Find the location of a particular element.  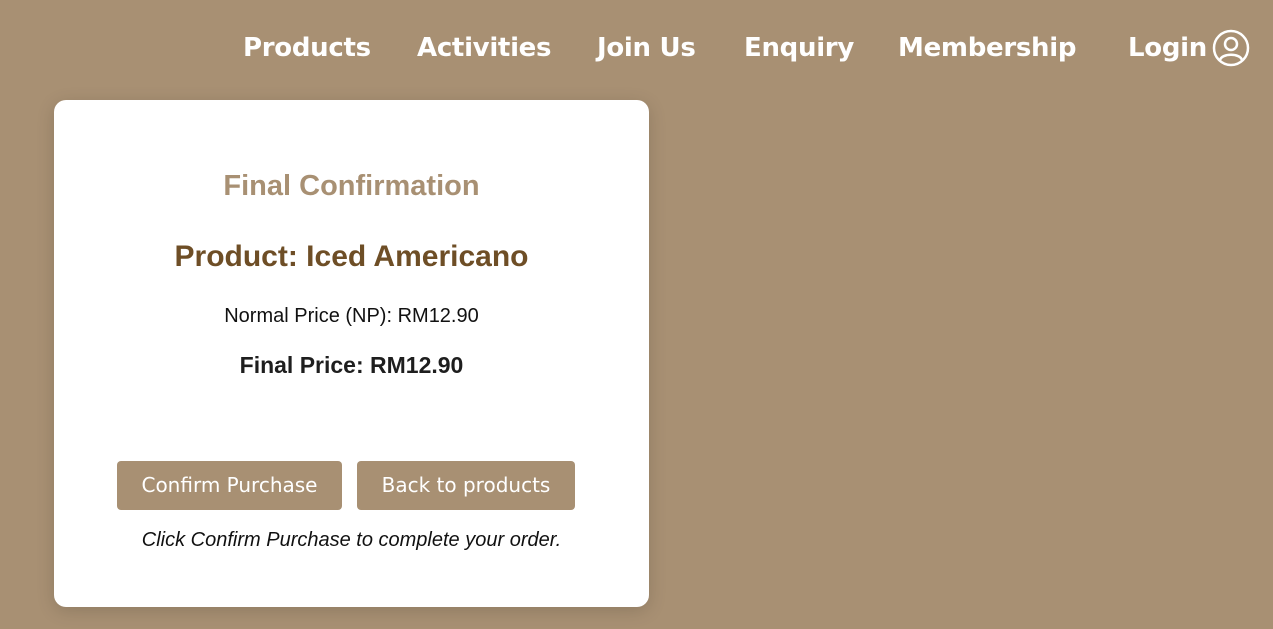

final-price: Final Price: RM12.90 is located at coordinates (351, 365).